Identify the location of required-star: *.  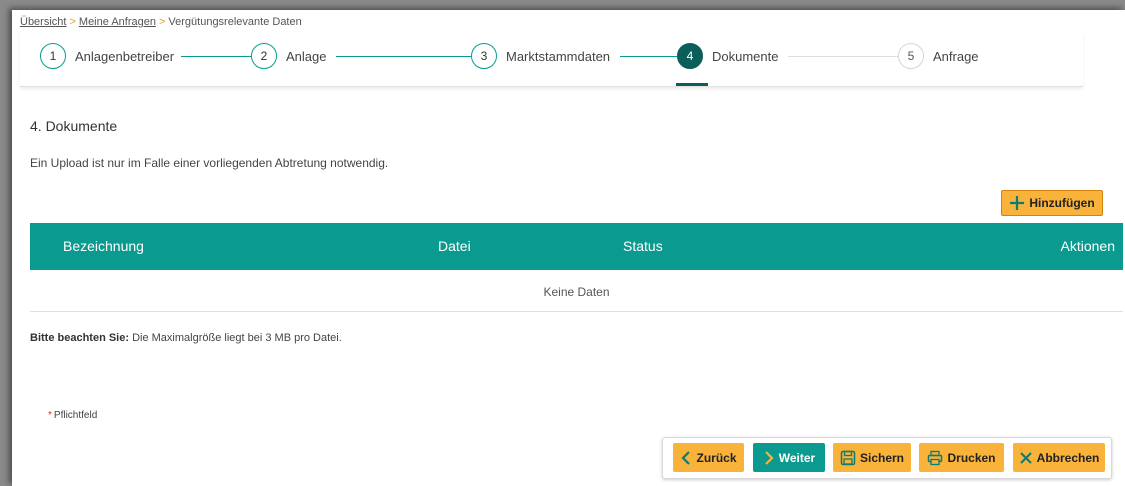
(50, 415).